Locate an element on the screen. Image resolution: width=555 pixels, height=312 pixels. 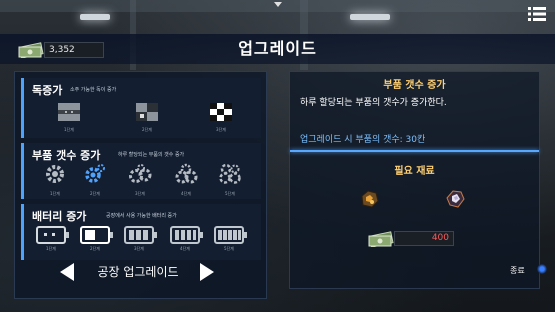
chevron-down-icon is located at coordinates (278, 4).